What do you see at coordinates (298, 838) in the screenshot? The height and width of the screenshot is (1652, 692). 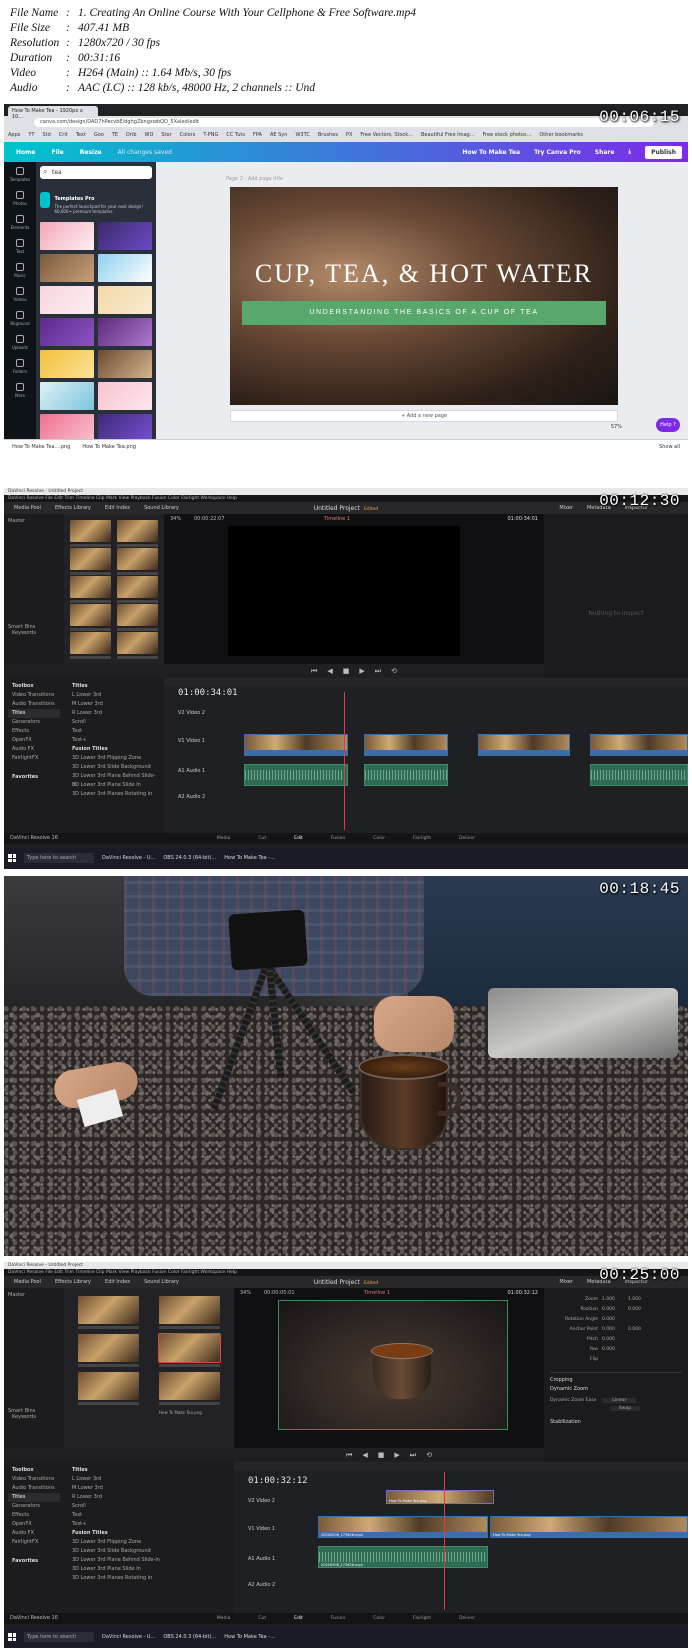 I see `page-edit: Edit` at bounding box center [298, 838].